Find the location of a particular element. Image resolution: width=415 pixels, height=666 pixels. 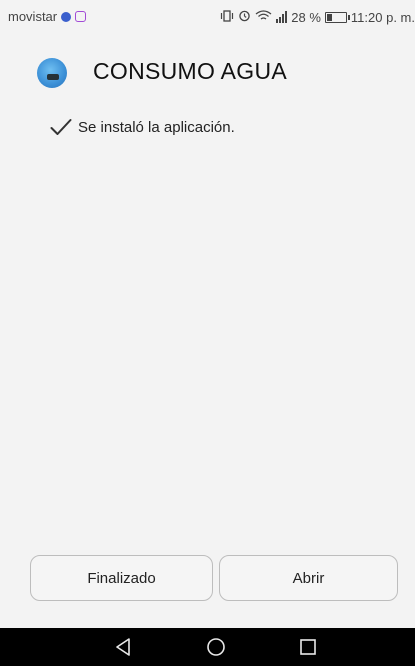

battery-icon is located at coordinates (337, 17).